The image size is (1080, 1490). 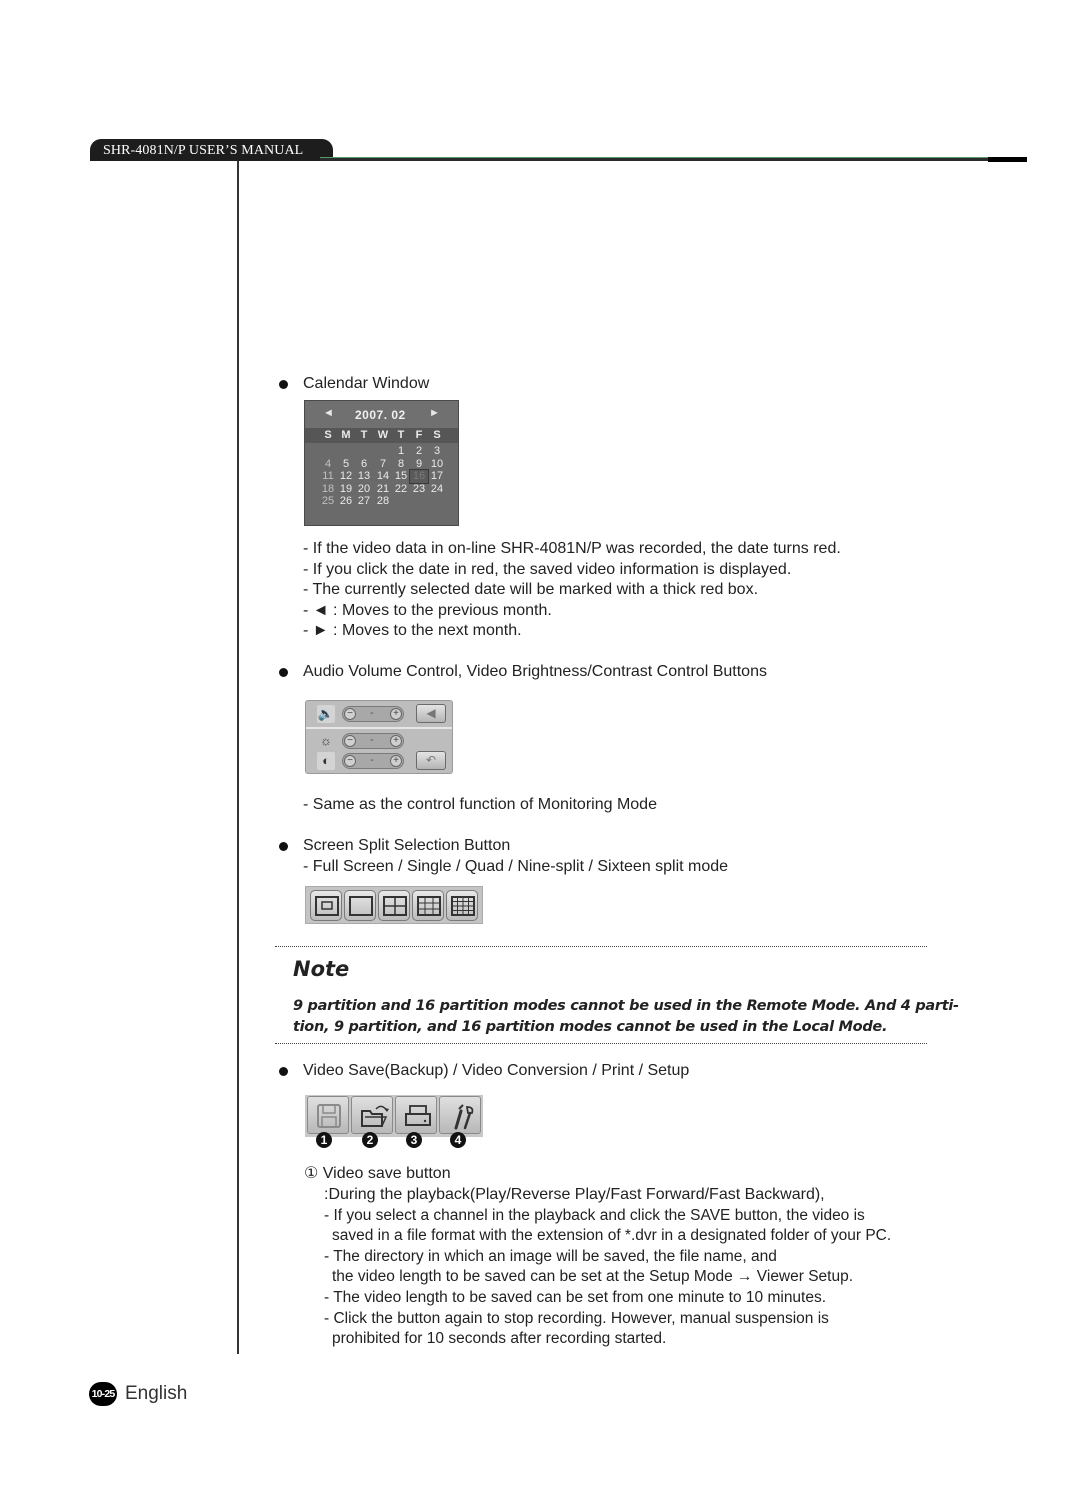 I want to click on calendar-day: 19, so click(x=346, y=489).